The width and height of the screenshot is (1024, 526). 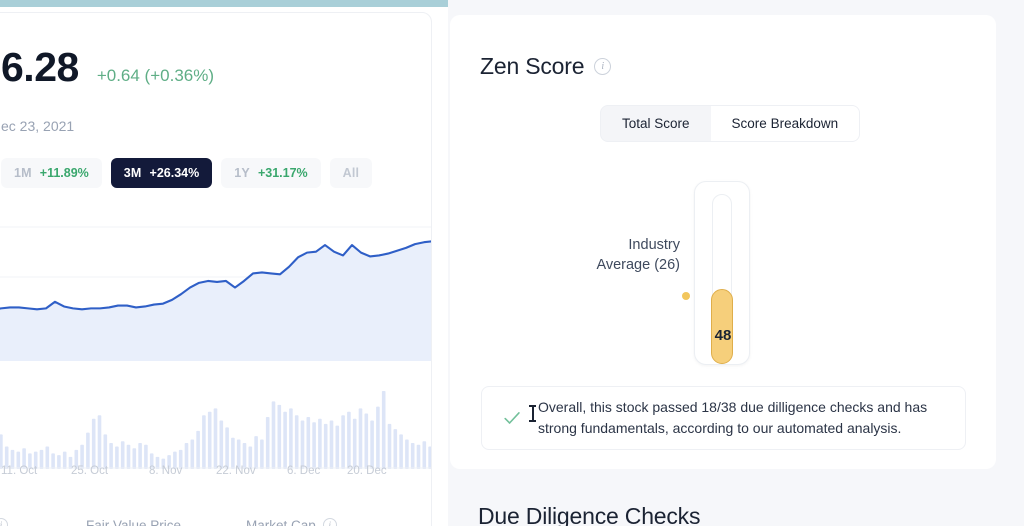 I want to click on range-value-3m: +26.34%, so click(x=174, y=173).